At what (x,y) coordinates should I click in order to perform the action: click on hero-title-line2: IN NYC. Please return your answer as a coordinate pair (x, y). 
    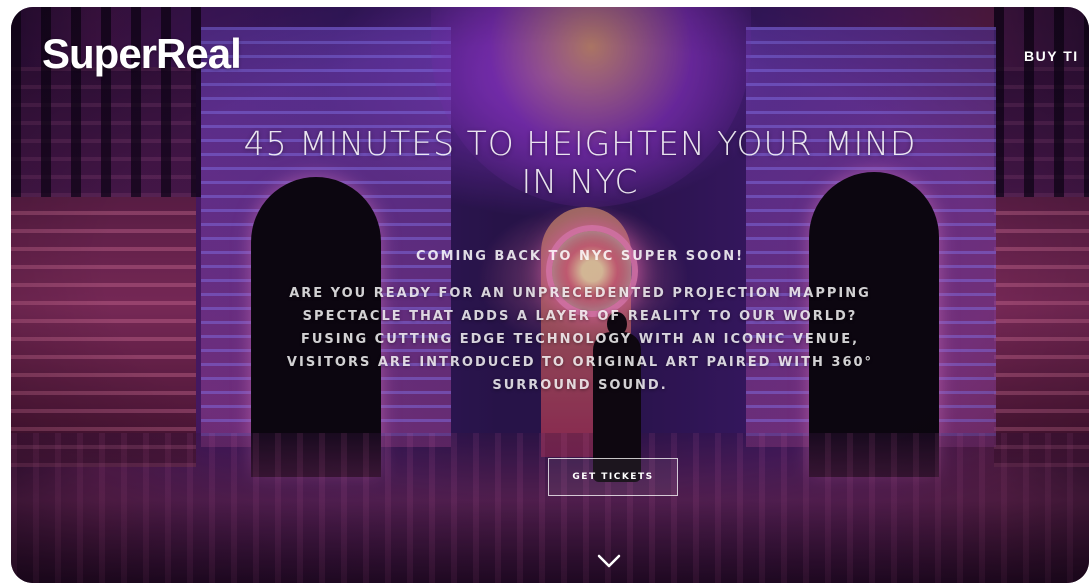
    Looking at the image, I should click on (580, 181).